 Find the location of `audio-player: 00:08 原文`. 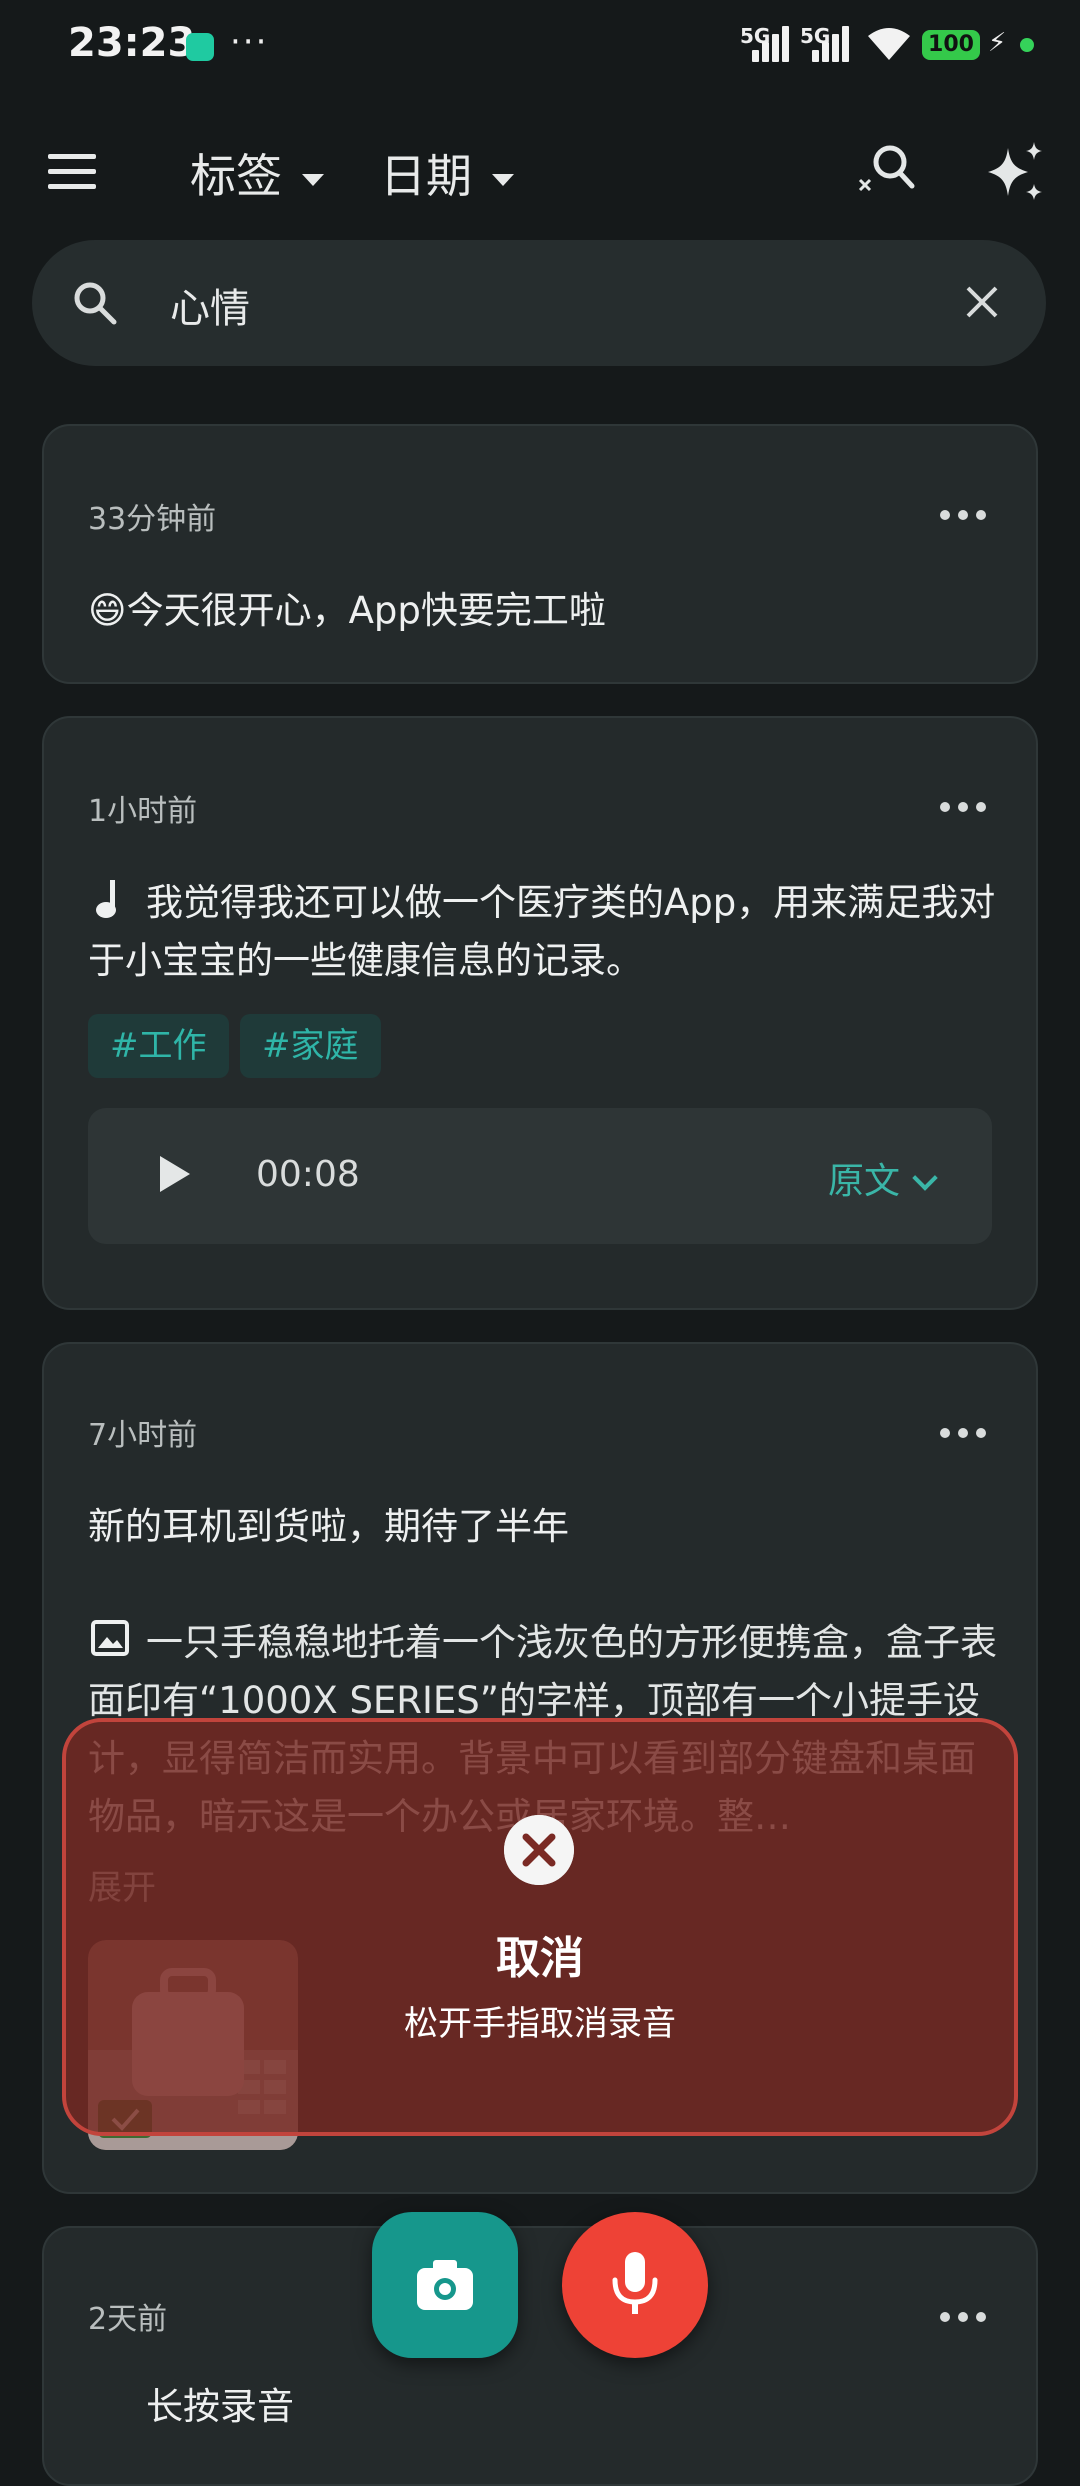

audio-player: 00:08 原文 is located at coordinates (540, 1176).